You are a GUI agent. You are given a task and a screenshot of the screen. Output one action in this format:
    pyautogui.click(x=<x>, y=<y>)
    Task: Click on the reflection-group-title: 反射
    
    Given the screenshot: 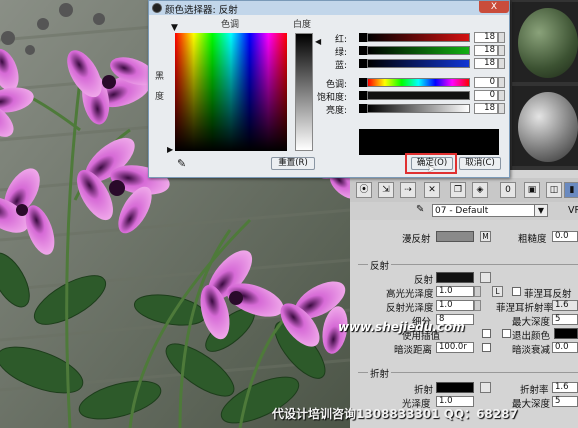 What is the action you would take?
    pyautogui.click(x=380, y=265)
    